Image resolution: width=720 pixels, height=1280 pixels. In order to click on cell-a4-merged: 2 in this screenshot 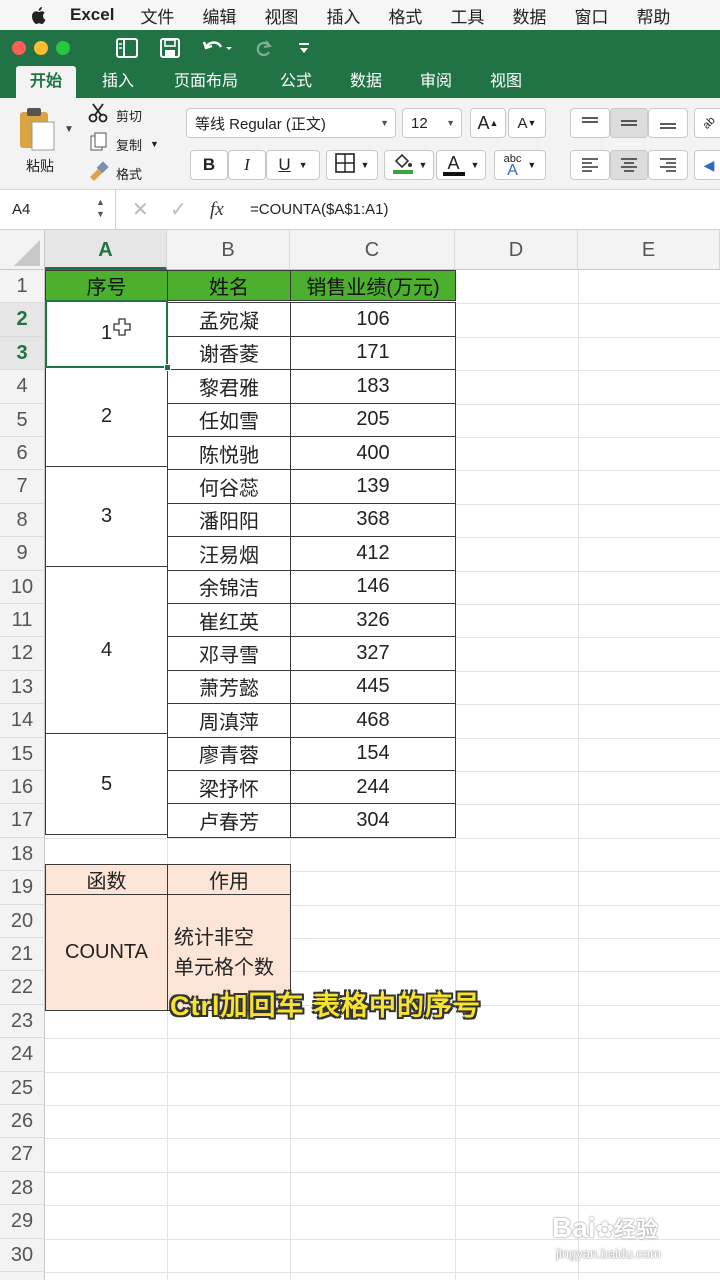, I will do `click(106, 416)`.